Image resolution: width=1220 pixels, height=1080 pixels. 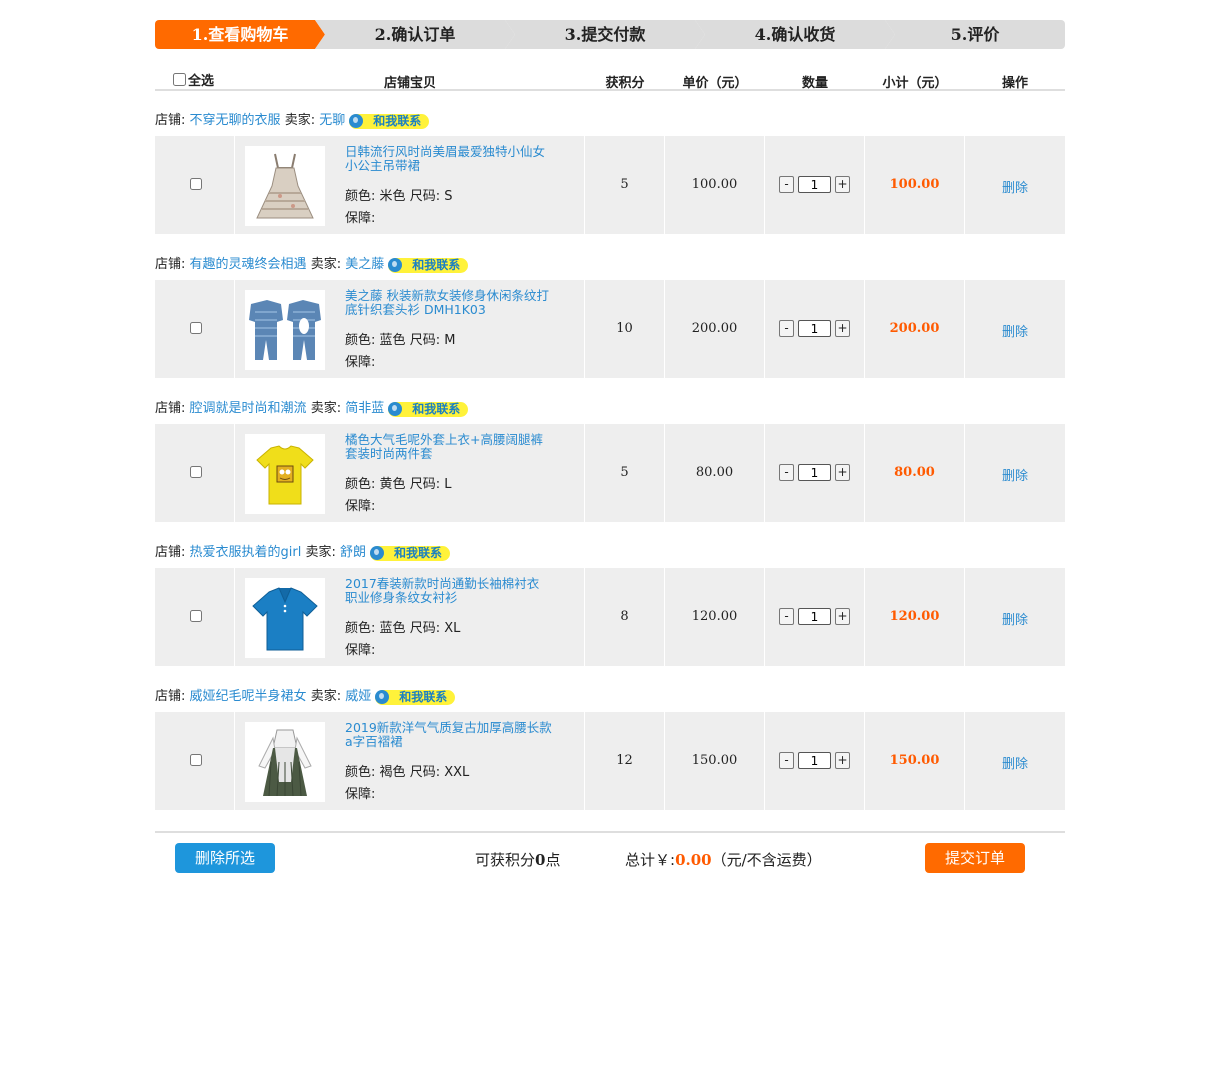 I want to click on points-value: 12, so click(x=624, y=760).